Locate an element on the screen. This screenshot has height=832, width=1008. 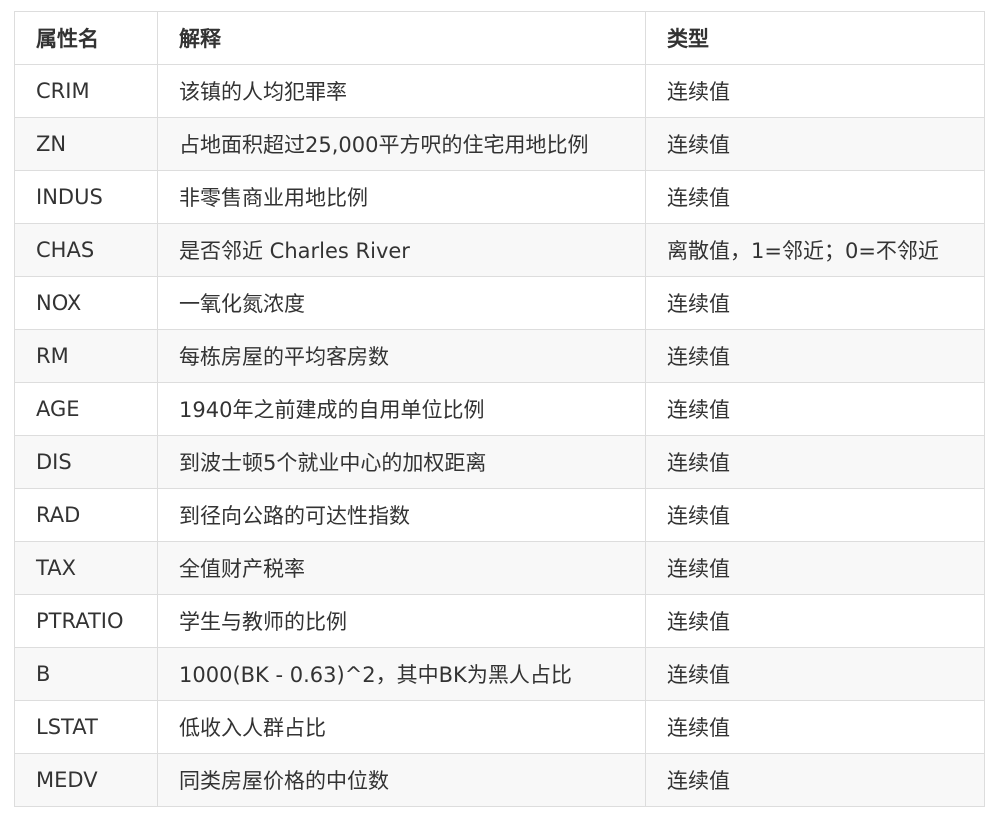
table-row: INDUS 非零售商业用地比例 连续值 is located at coordinates (499, 197).